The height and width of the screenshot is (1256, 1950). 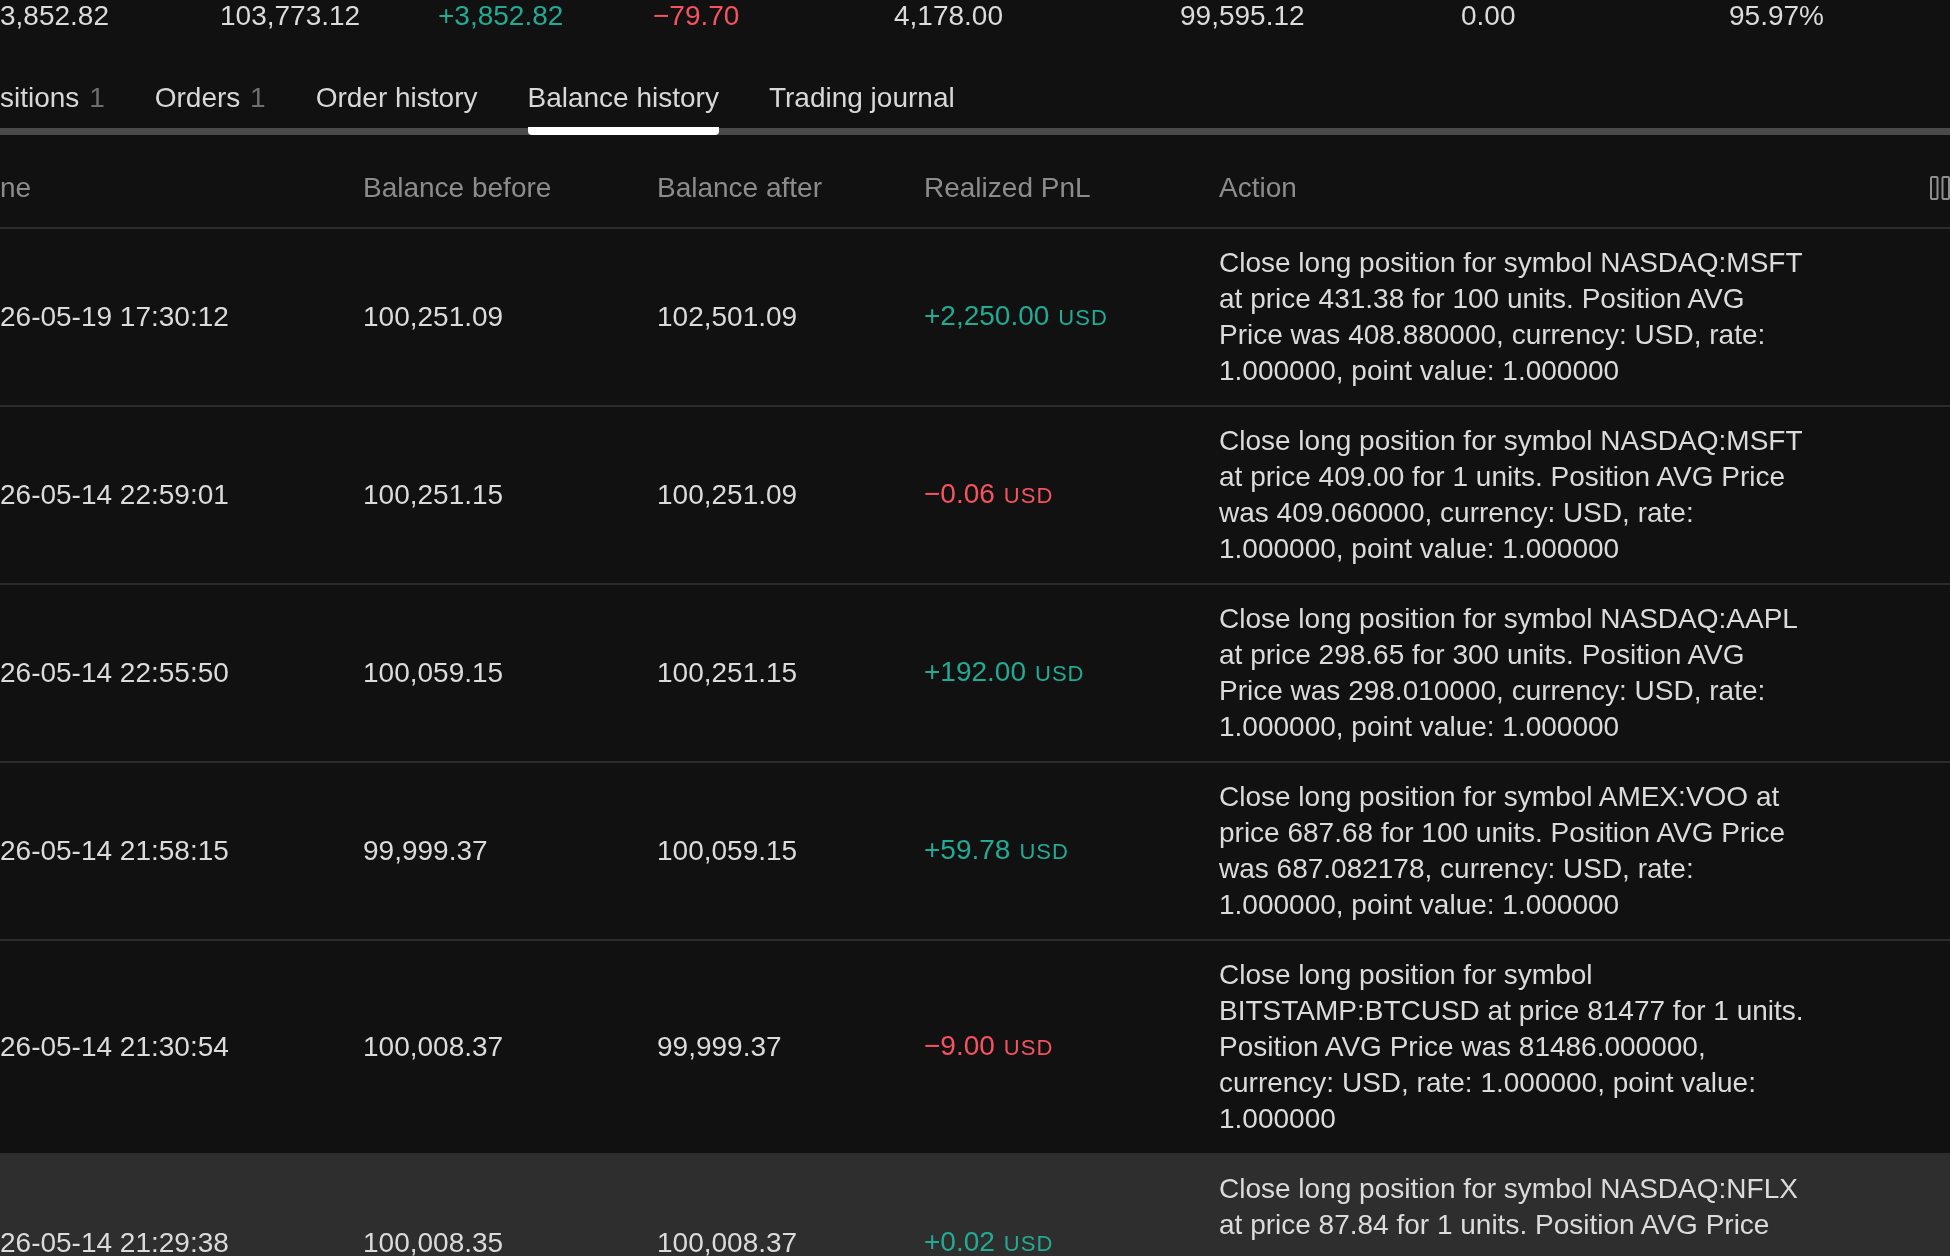 What do you see at coordinates (1508, 673) in the screenshot?
I see `table-cell-text: Close long position for symbol NASDAQ:AAPL at price 298.65 for 300 units. Position AVG Price was 298.010000, currency: USD, rate: 1.000000, point value: 1.000000` at bounding box center [1508, 673].